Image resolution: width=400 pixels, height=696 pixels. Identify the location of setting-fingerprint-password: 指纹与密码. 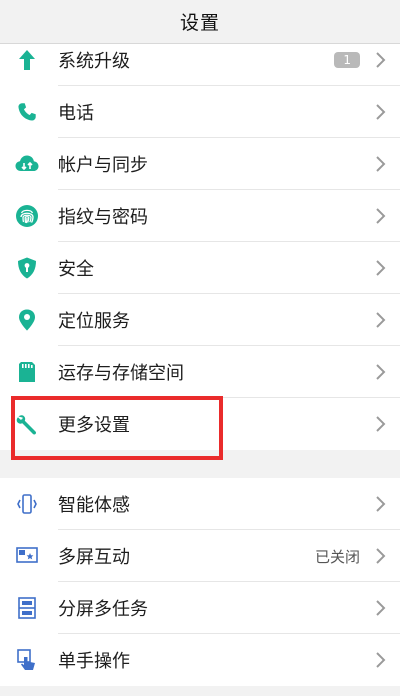
(200, 216).